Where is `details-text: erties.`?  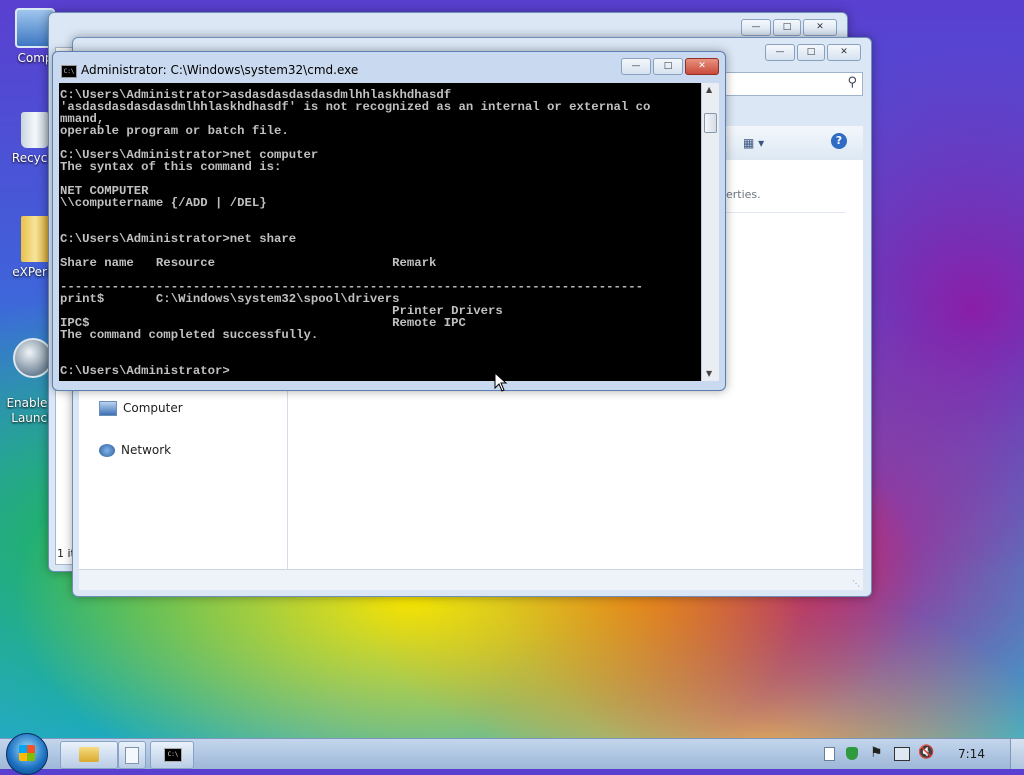 details-text: erties. is located at coordinates (743, 194).